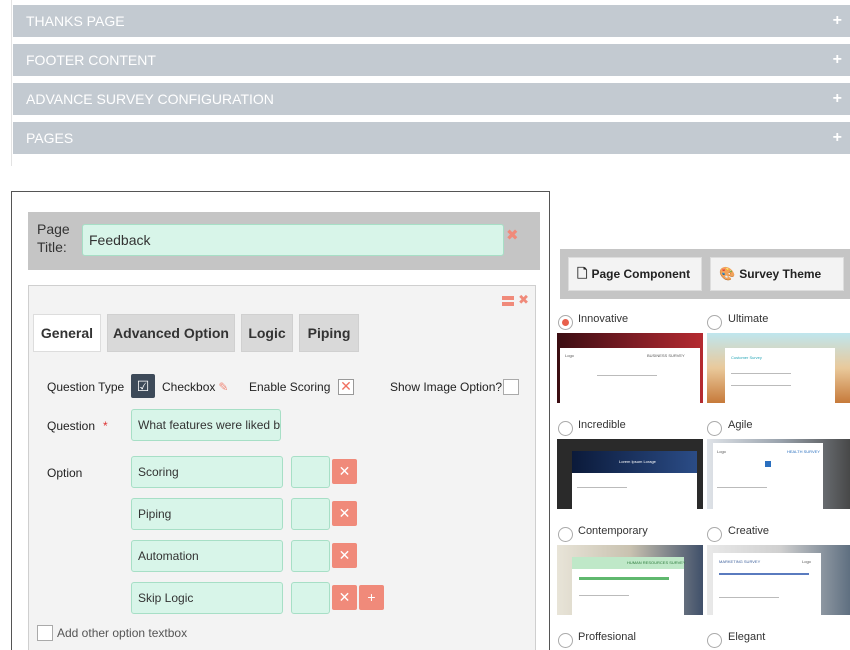  I want to click on theme-label: Creative, so click(748, 531).